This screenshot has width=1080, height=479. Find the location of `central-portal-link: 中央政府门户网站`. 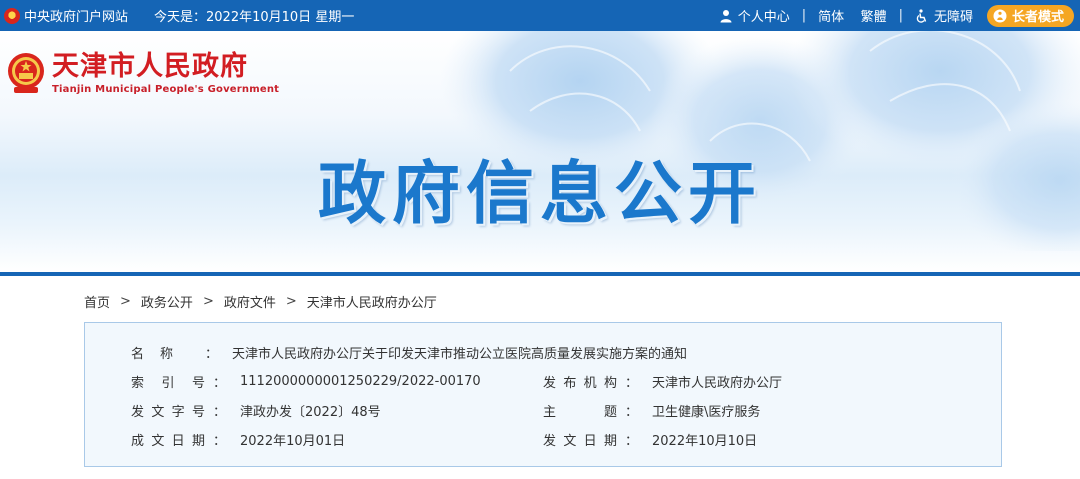

central-portal-link: 中央政府门户网站 is located at coordinates (76, 15).